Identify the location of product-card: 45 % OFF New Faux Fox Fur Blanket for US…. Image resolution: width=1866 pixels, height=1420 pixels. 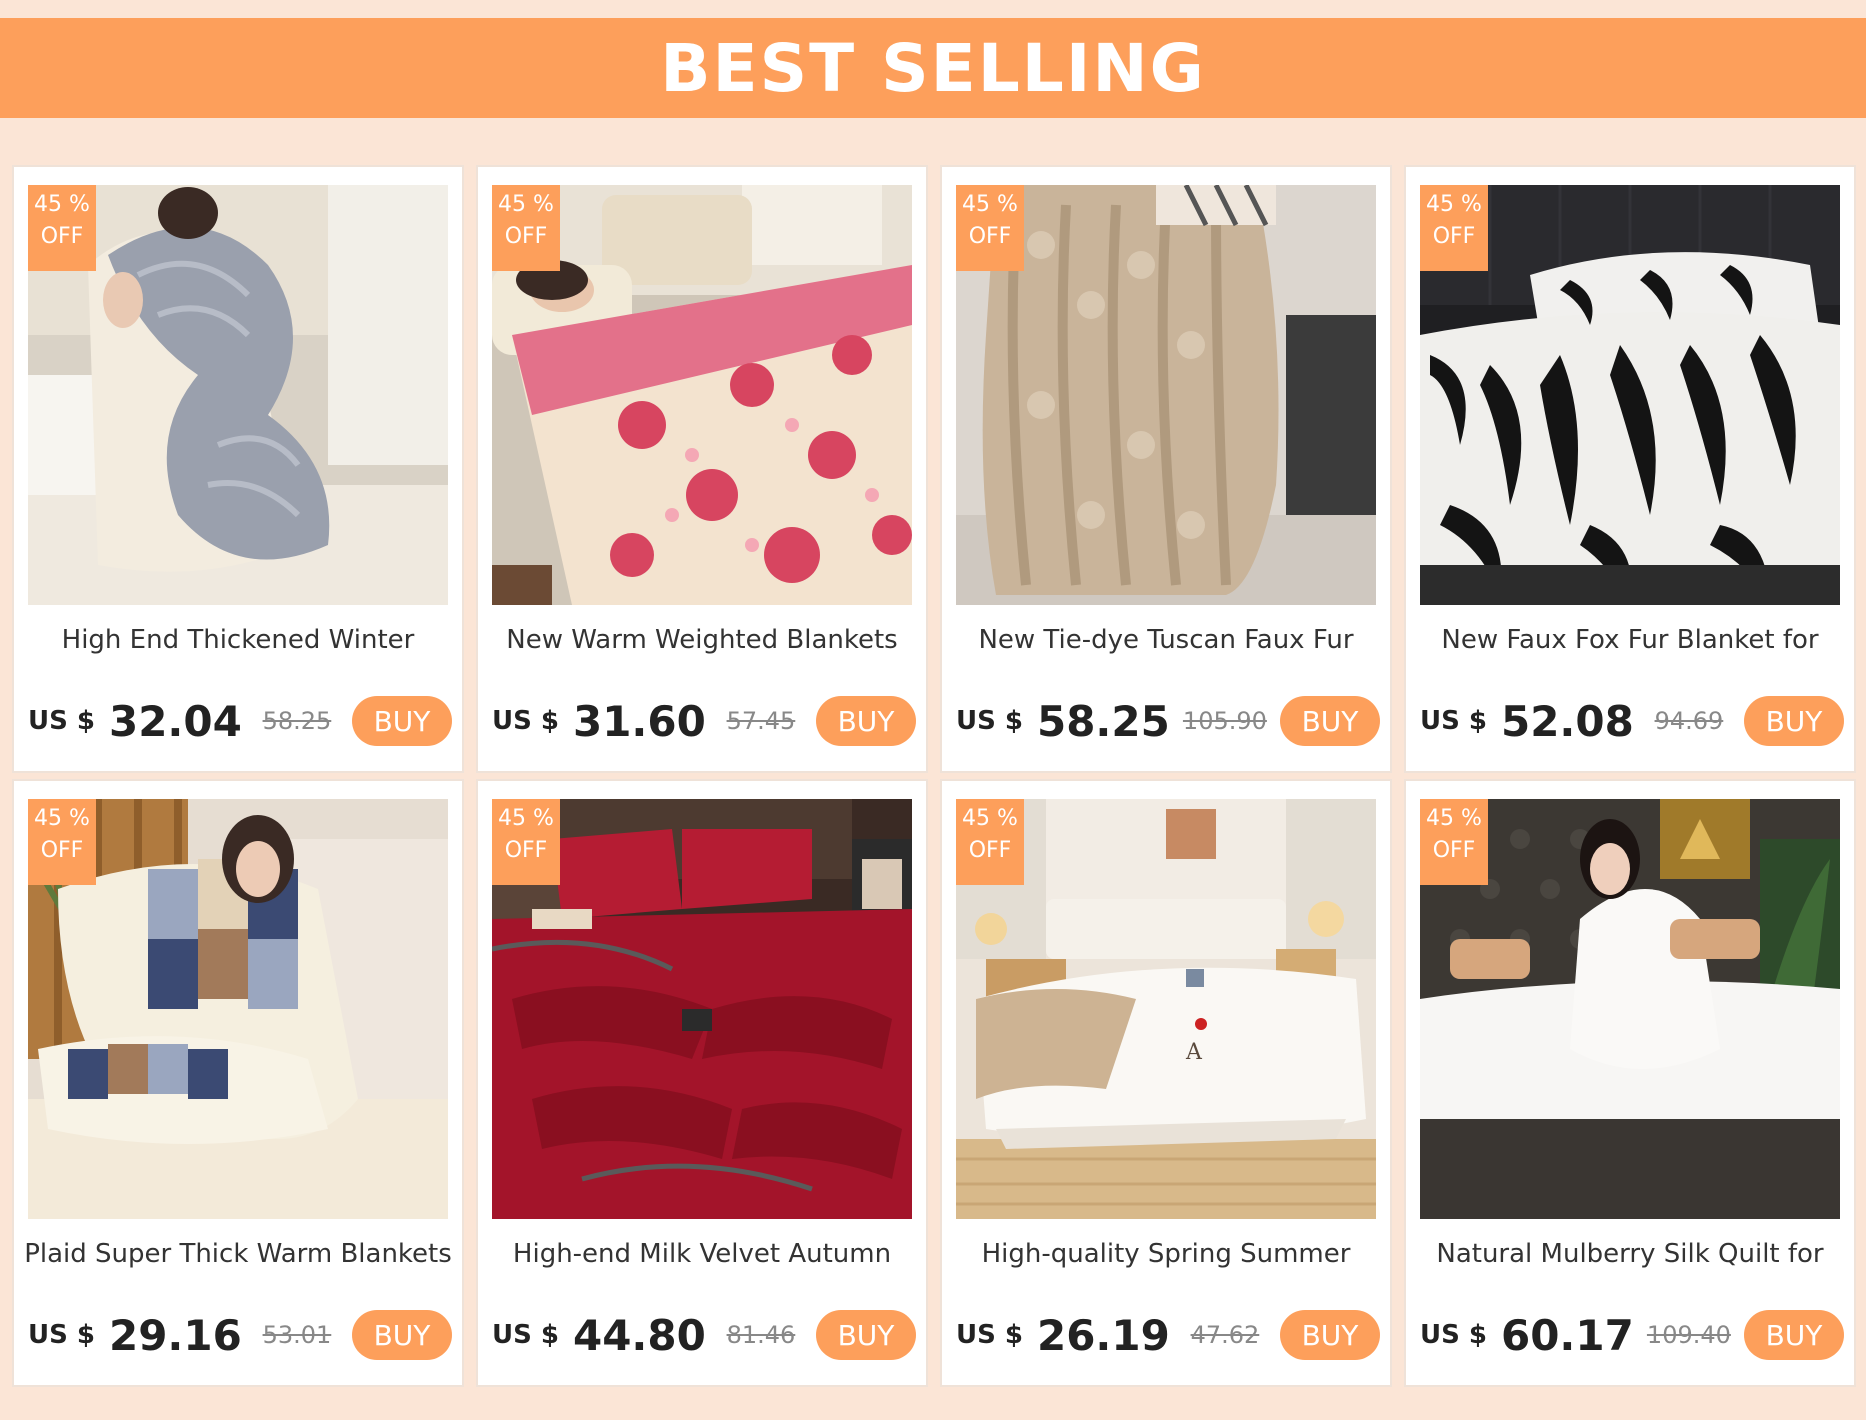
(1630, 469).